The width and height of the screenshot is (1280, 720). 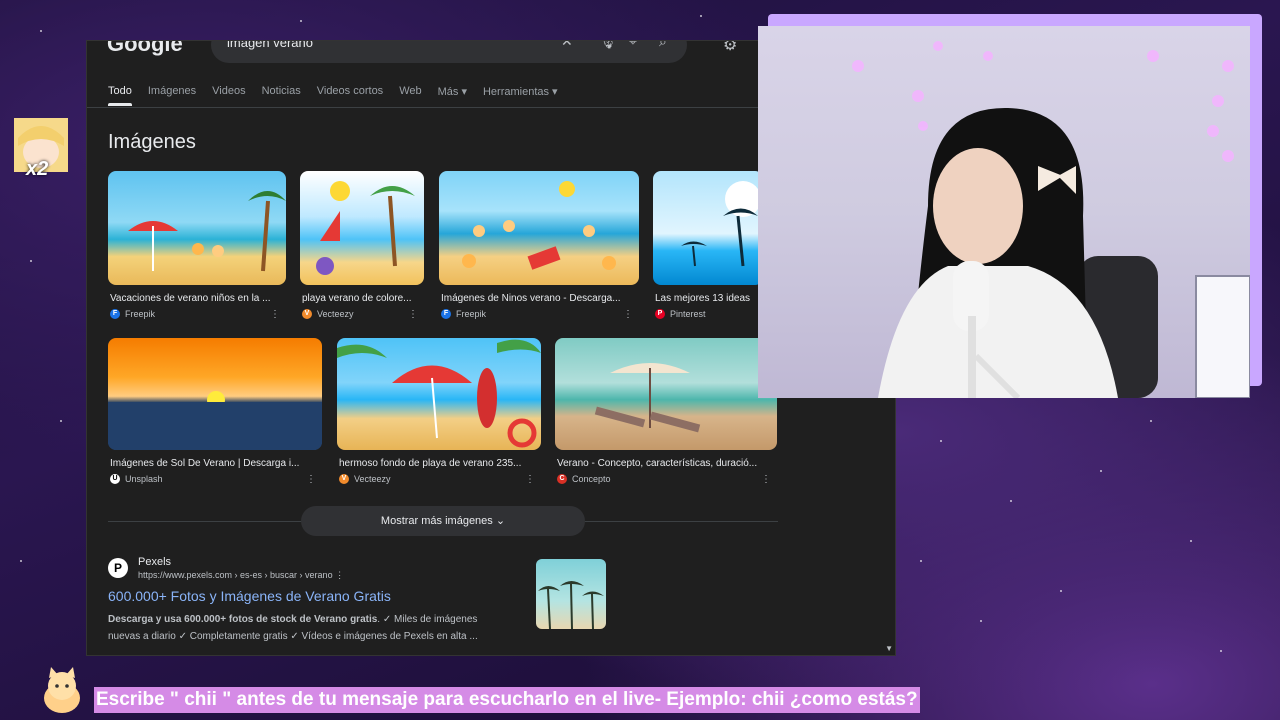 What do you see at coordinates (500, 521) in the screenshot?
I see `chevron-down-icon: ⌄` at bounding box center [500, 521].